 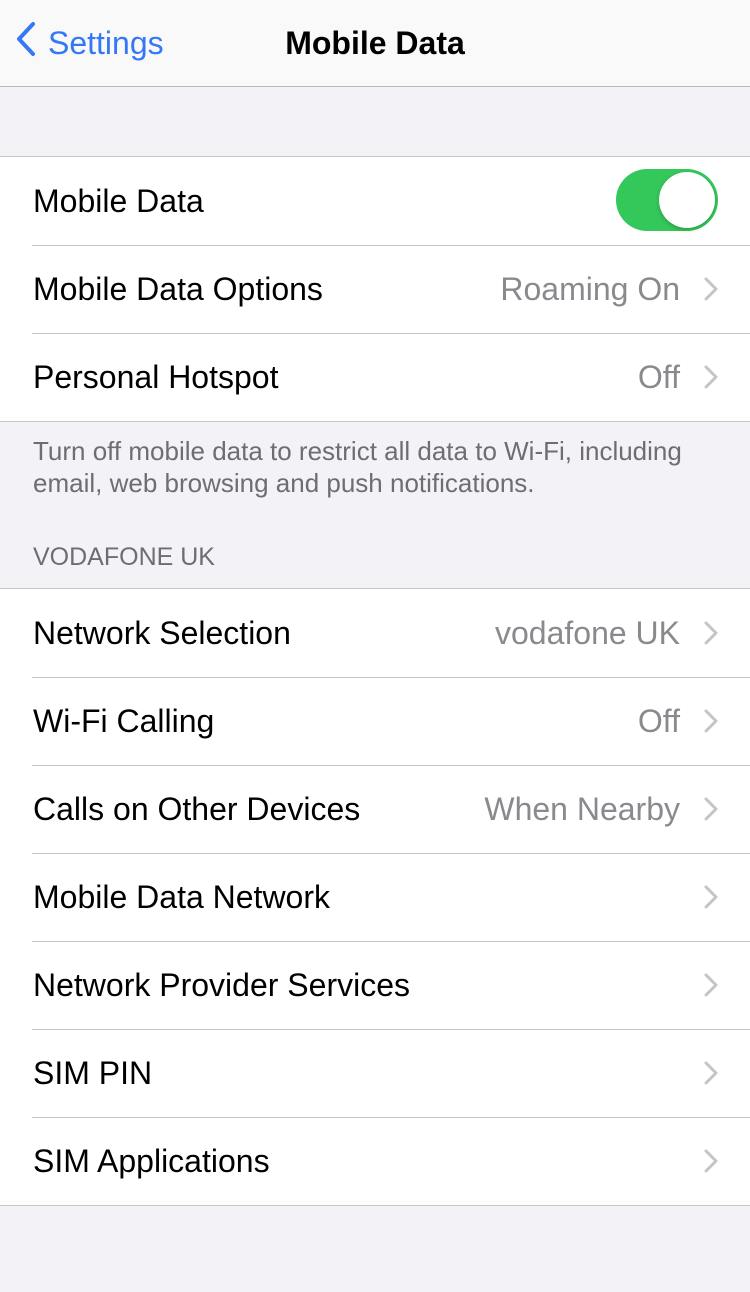 I want to click on chevron-left-icon, so click(x=32, y=43).